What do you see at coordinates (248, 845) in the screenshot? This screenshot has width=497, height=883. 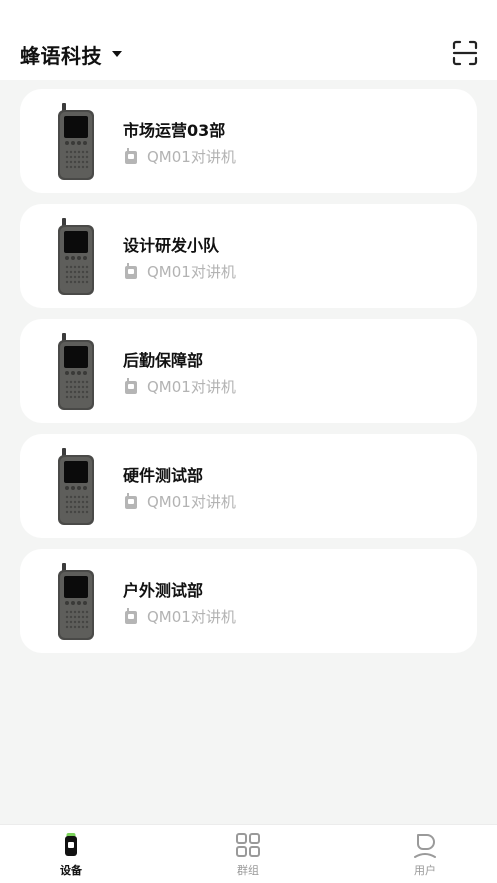 I see `grid-icon` at bounding box center [248, 845].